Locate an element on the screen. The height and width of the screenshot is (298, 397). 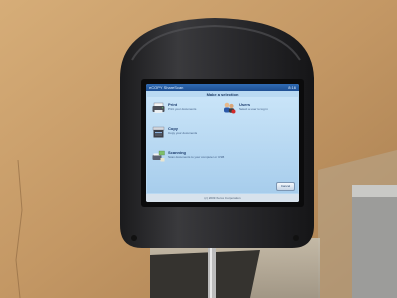
copier-icon is located at coordinates (158, 132).